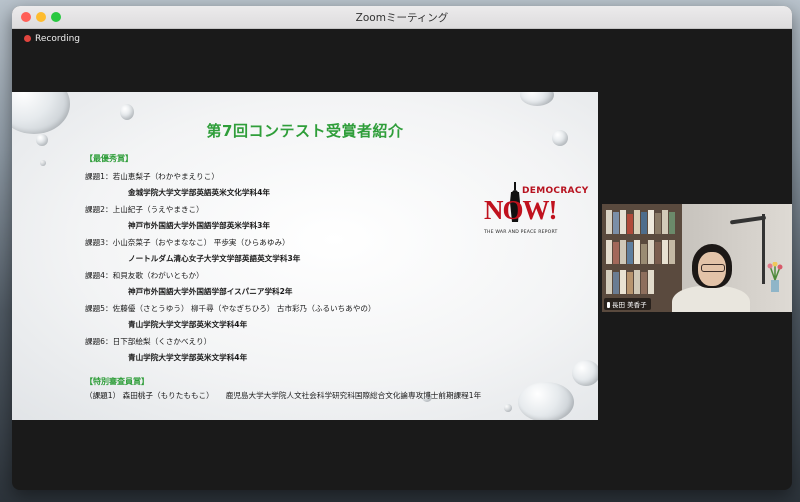  Describe the element at coordinates (149, 395) in the screenshot. I see `special-task: （課題1） 森田桃子（もりたももこ）` at that location.